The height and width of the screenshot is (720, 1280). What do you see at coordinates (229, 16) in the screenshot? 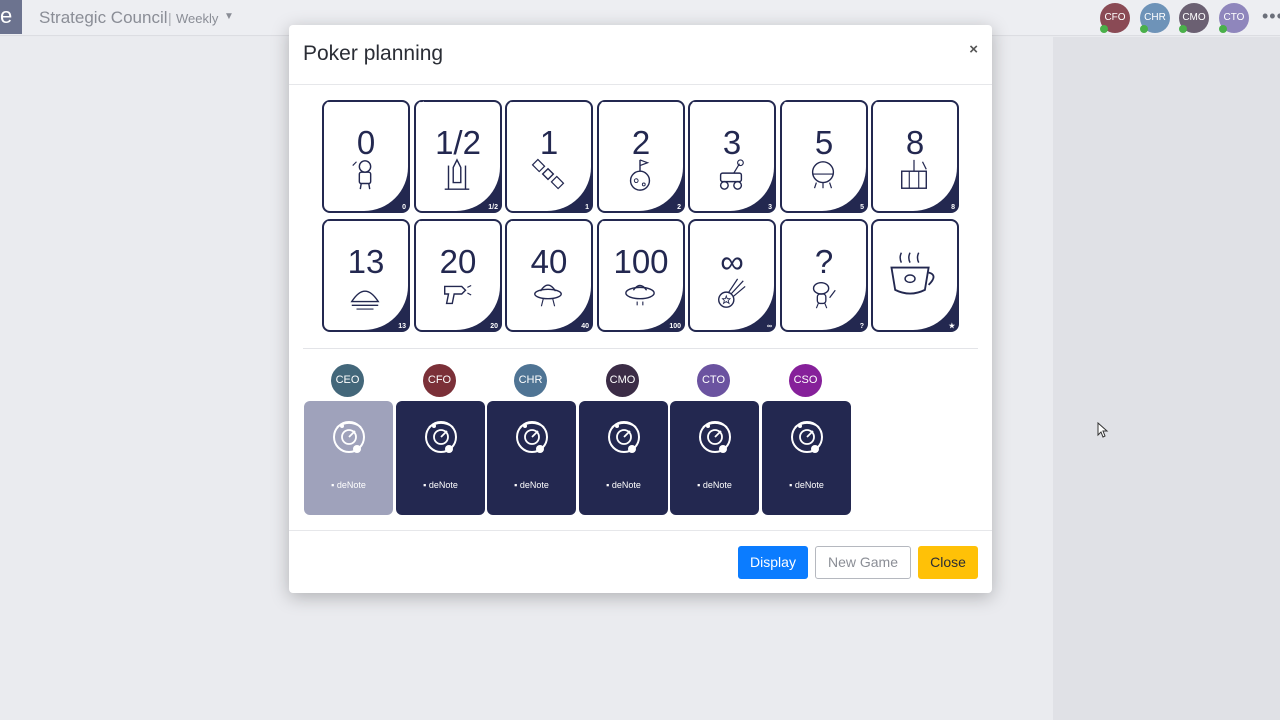
I see `chevron-down-icon: ▼` at bounding box center [229, 16].